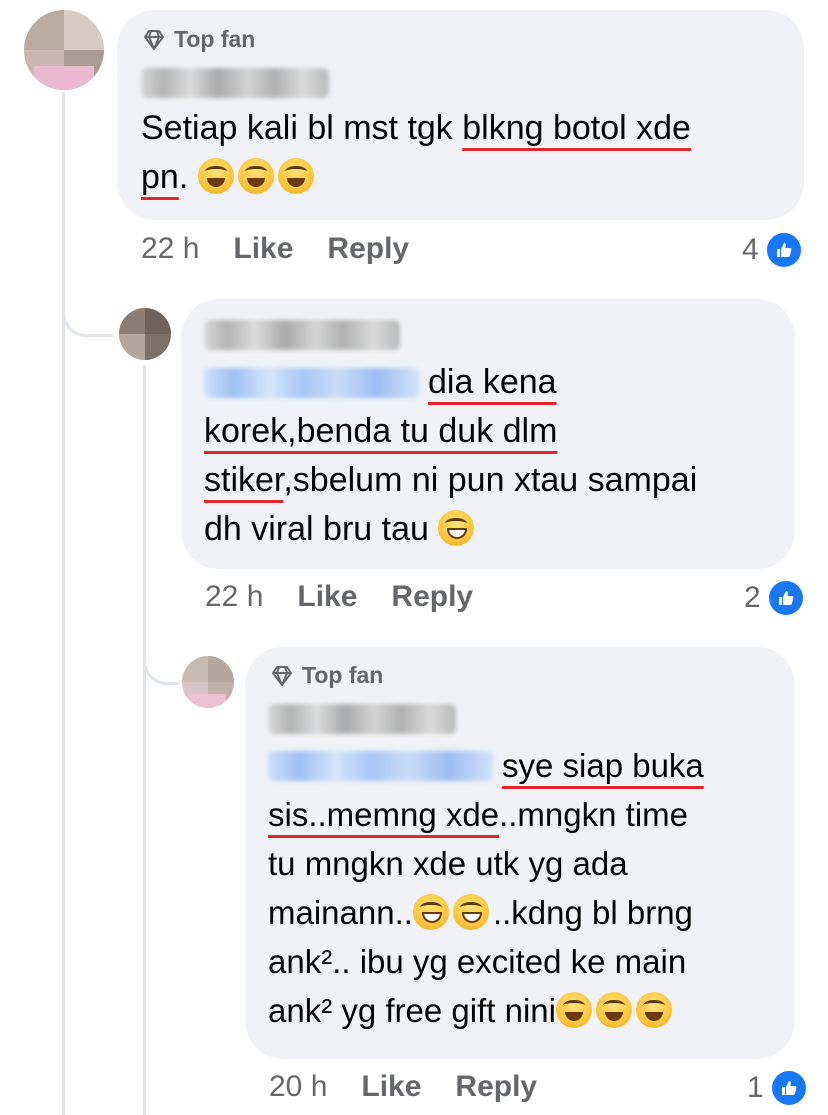  I want to click on timestamp: 20 h, so click(298, 1087).